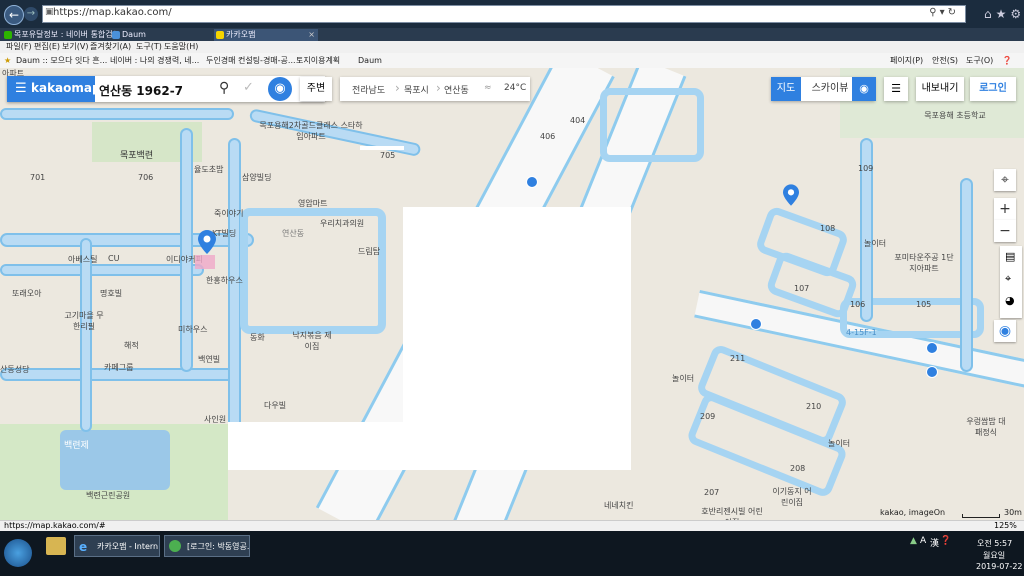 This screenshot has width=1024, height=576. Describe the element at coordinates (1004, 14) in the screenshot. I see `home-star-gear-icons: ⌂★⚙` at that location.